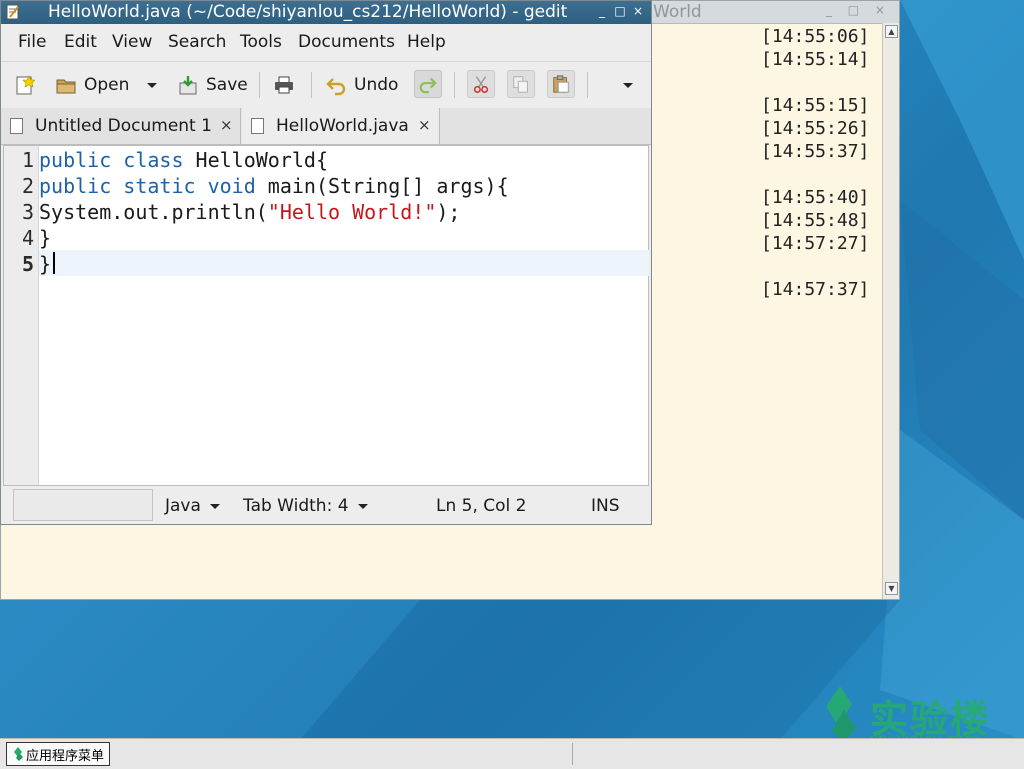 The height and width of the screenshot is (769, 1024). What do you see at coordinates (183, 506) in the screenshot?
I see `language-label: Java` at bounding box center [183, 506].